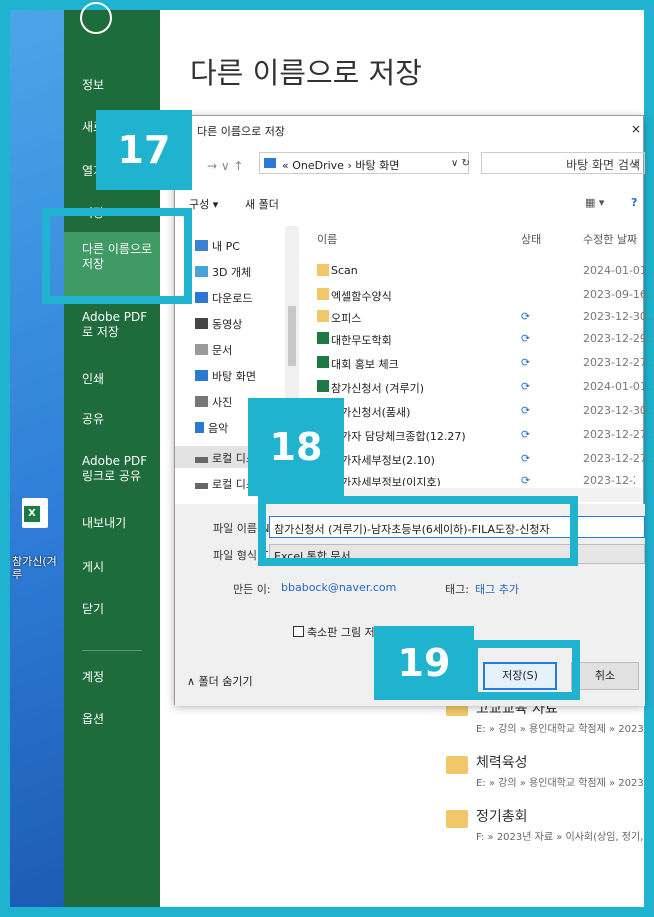 The height and width of the screenshot is (917, 654). Describe the element at coordinates (457, 589) in the screenshot. I see `tags-label: 태그:` at that location.